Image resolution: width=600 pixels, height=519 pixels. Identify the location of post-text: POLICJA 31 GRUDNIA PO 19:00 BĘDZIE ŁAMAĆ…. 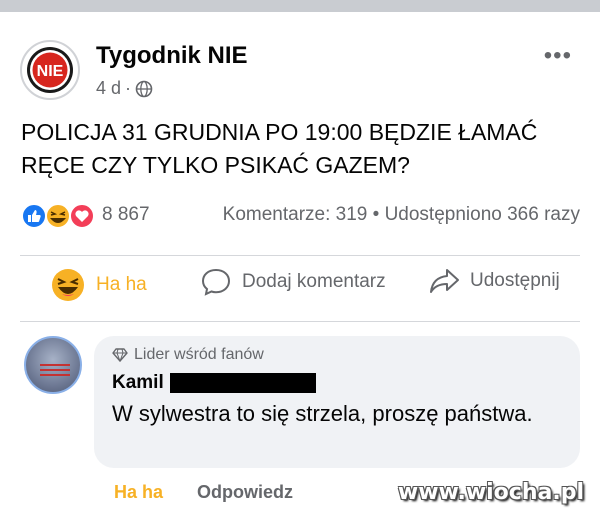
(279, 148).